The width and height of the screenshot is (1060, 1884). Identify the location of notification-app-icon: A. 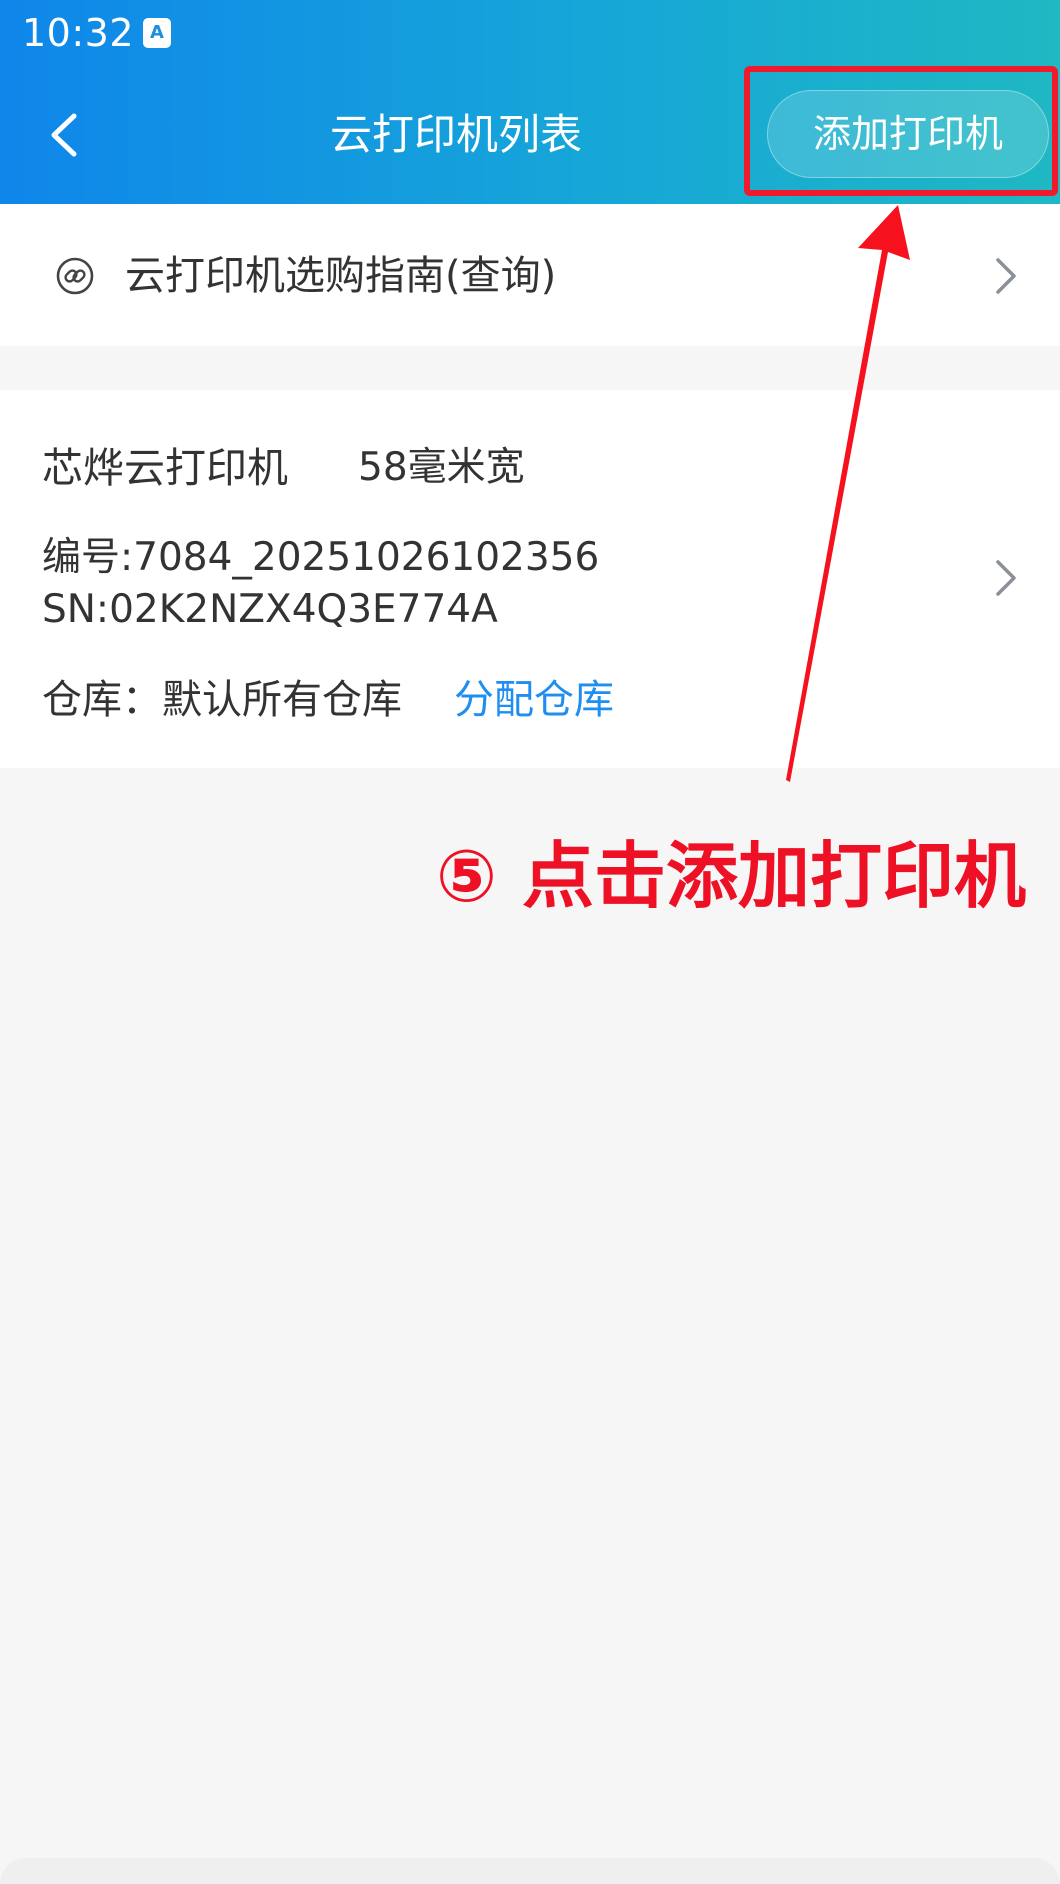
(157, 33).